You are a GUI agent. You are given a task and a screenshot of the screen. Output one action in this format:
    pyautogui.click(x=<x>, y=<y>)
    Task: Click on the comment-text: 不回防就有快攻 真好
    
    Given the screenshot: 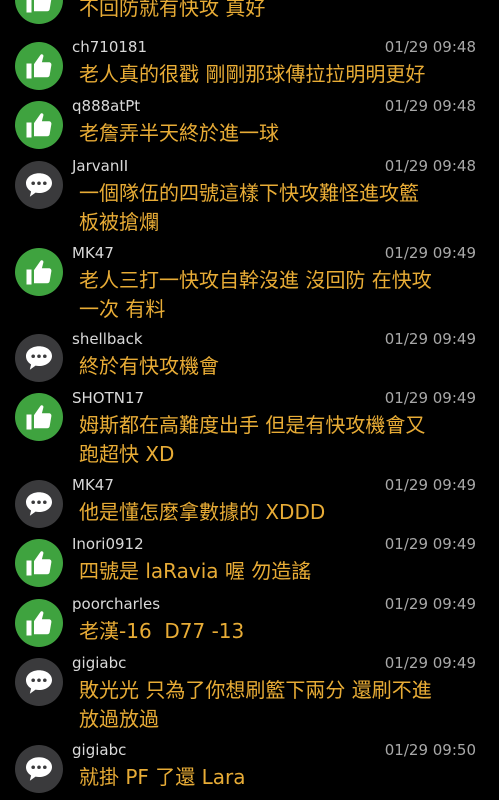 What is the action you would take?
    pyautogui.click(x=172, y=10)
    